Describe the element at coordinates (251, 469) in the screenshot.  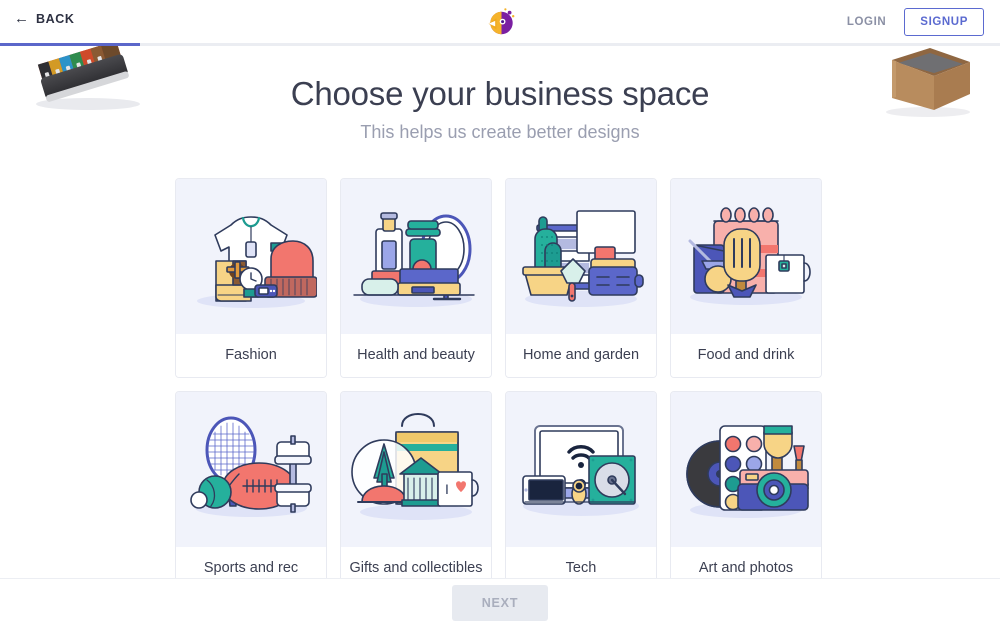
I see `sports-rec-illustration` at that location.